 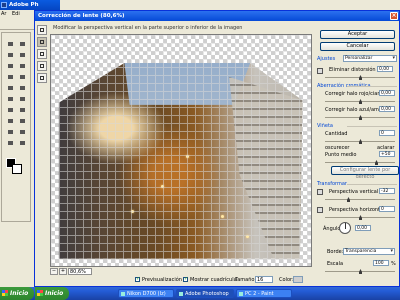 What do you see at coordinates (10, 98) in the screenshot?
I see `eraser-tool-icon` at bounding box center [10, 98].